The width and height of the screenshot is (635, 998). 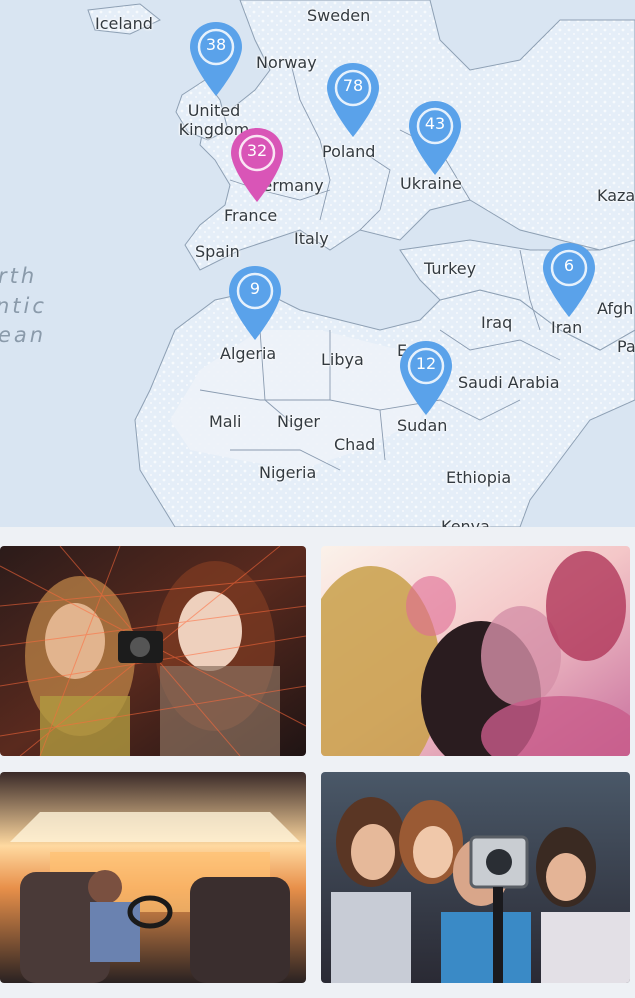 I want to click on country-label-mali: Mali, so click(x=225, y=421).